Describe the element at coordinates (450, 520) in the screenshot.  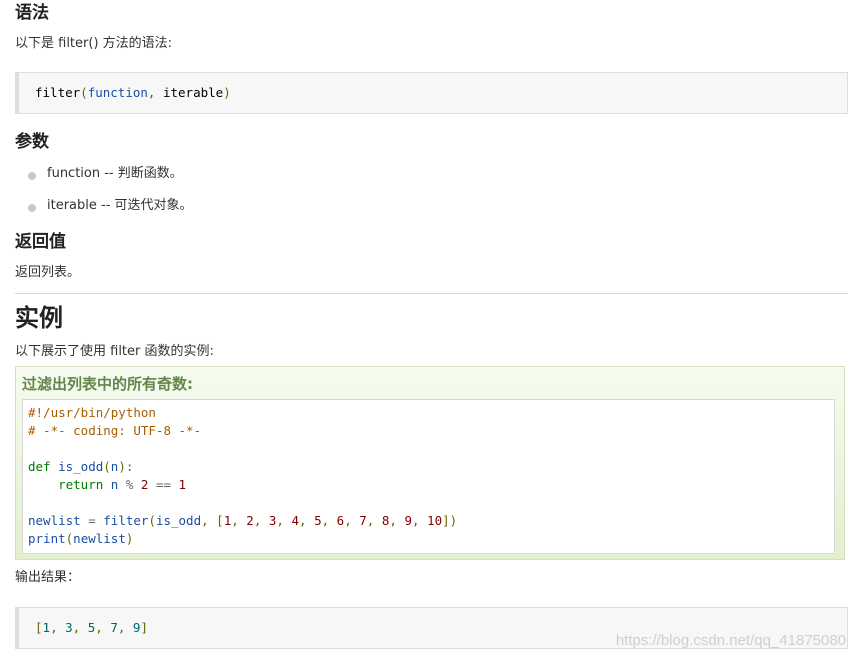
I see `code-bracket: ])` at that location.